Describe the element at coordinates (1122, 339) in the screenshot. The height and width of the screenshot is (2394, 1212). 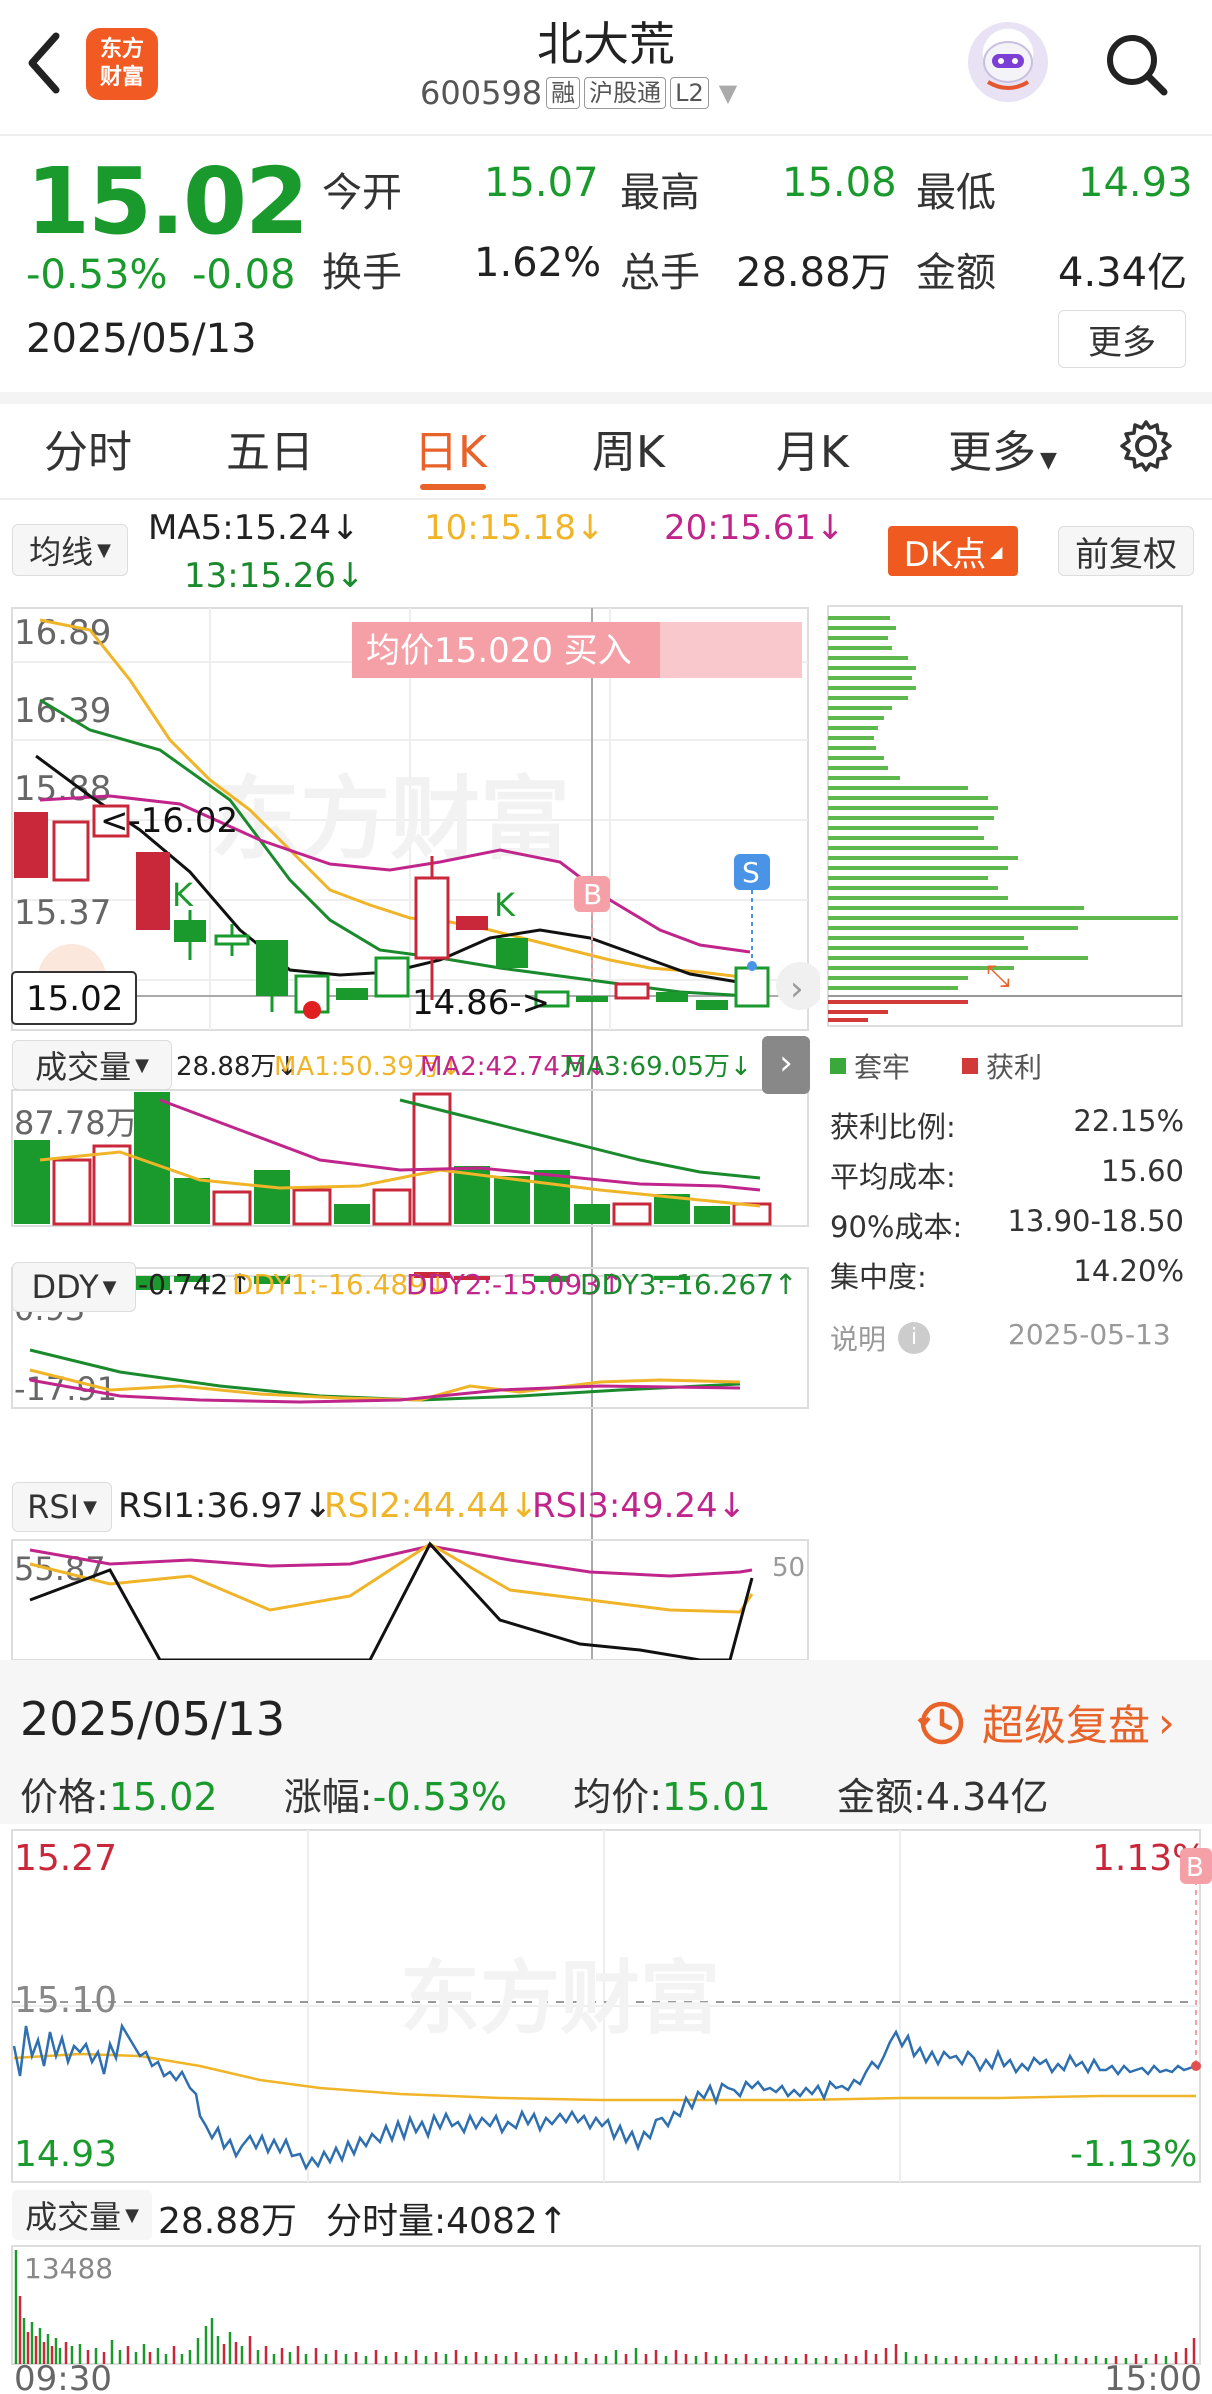
I see `more-quote-button: 更多` at that location.